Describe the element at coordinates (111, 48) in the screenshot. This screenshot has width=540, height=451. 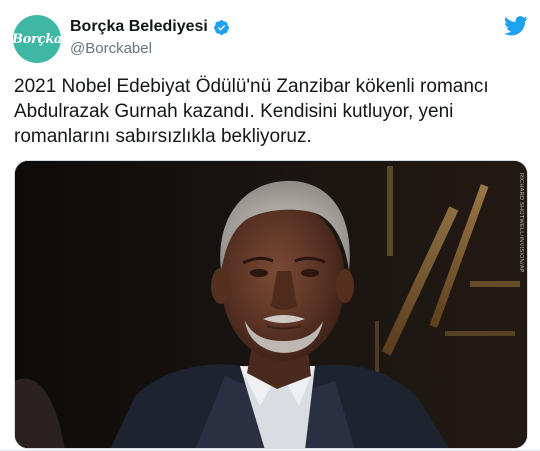
I see `author-handle: @Borckabel` at that location.